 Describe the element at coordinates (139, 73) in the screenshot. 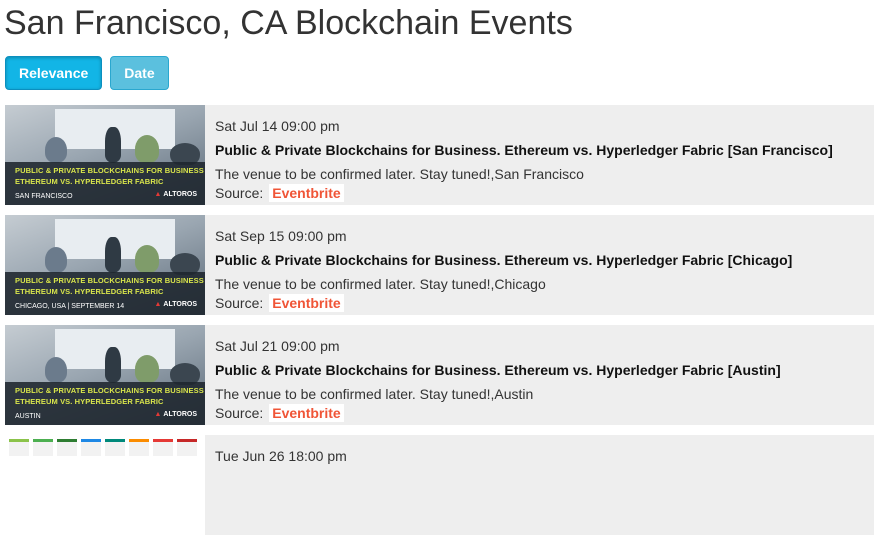

I see `sort-date-button: Date` at that location.